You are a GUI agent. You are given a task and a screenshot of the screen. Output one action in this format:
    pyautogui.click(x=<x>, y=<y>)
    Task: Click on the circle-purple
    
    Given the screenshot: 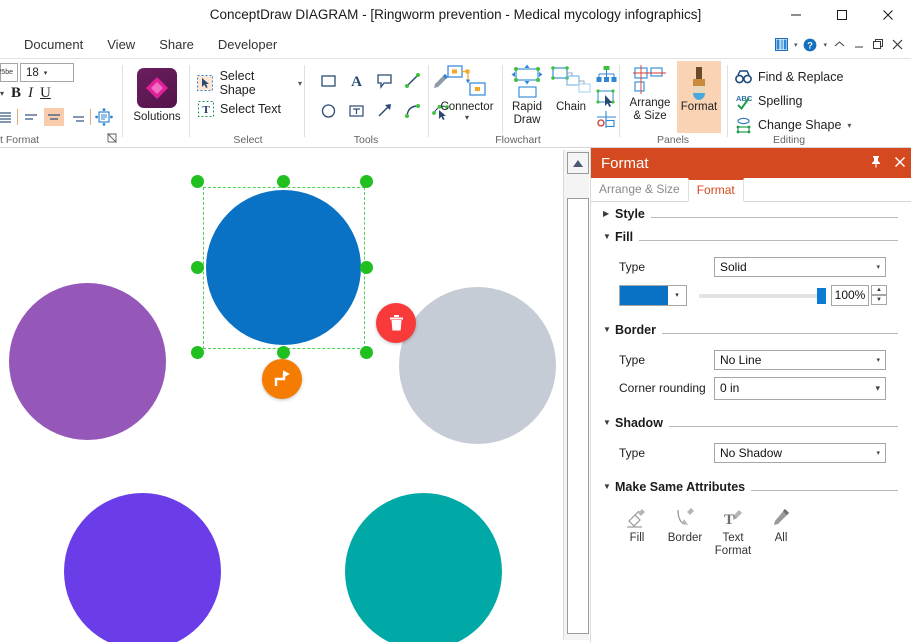 What is the action you would take?
    pyautogui.click(x=87, y=361)
    